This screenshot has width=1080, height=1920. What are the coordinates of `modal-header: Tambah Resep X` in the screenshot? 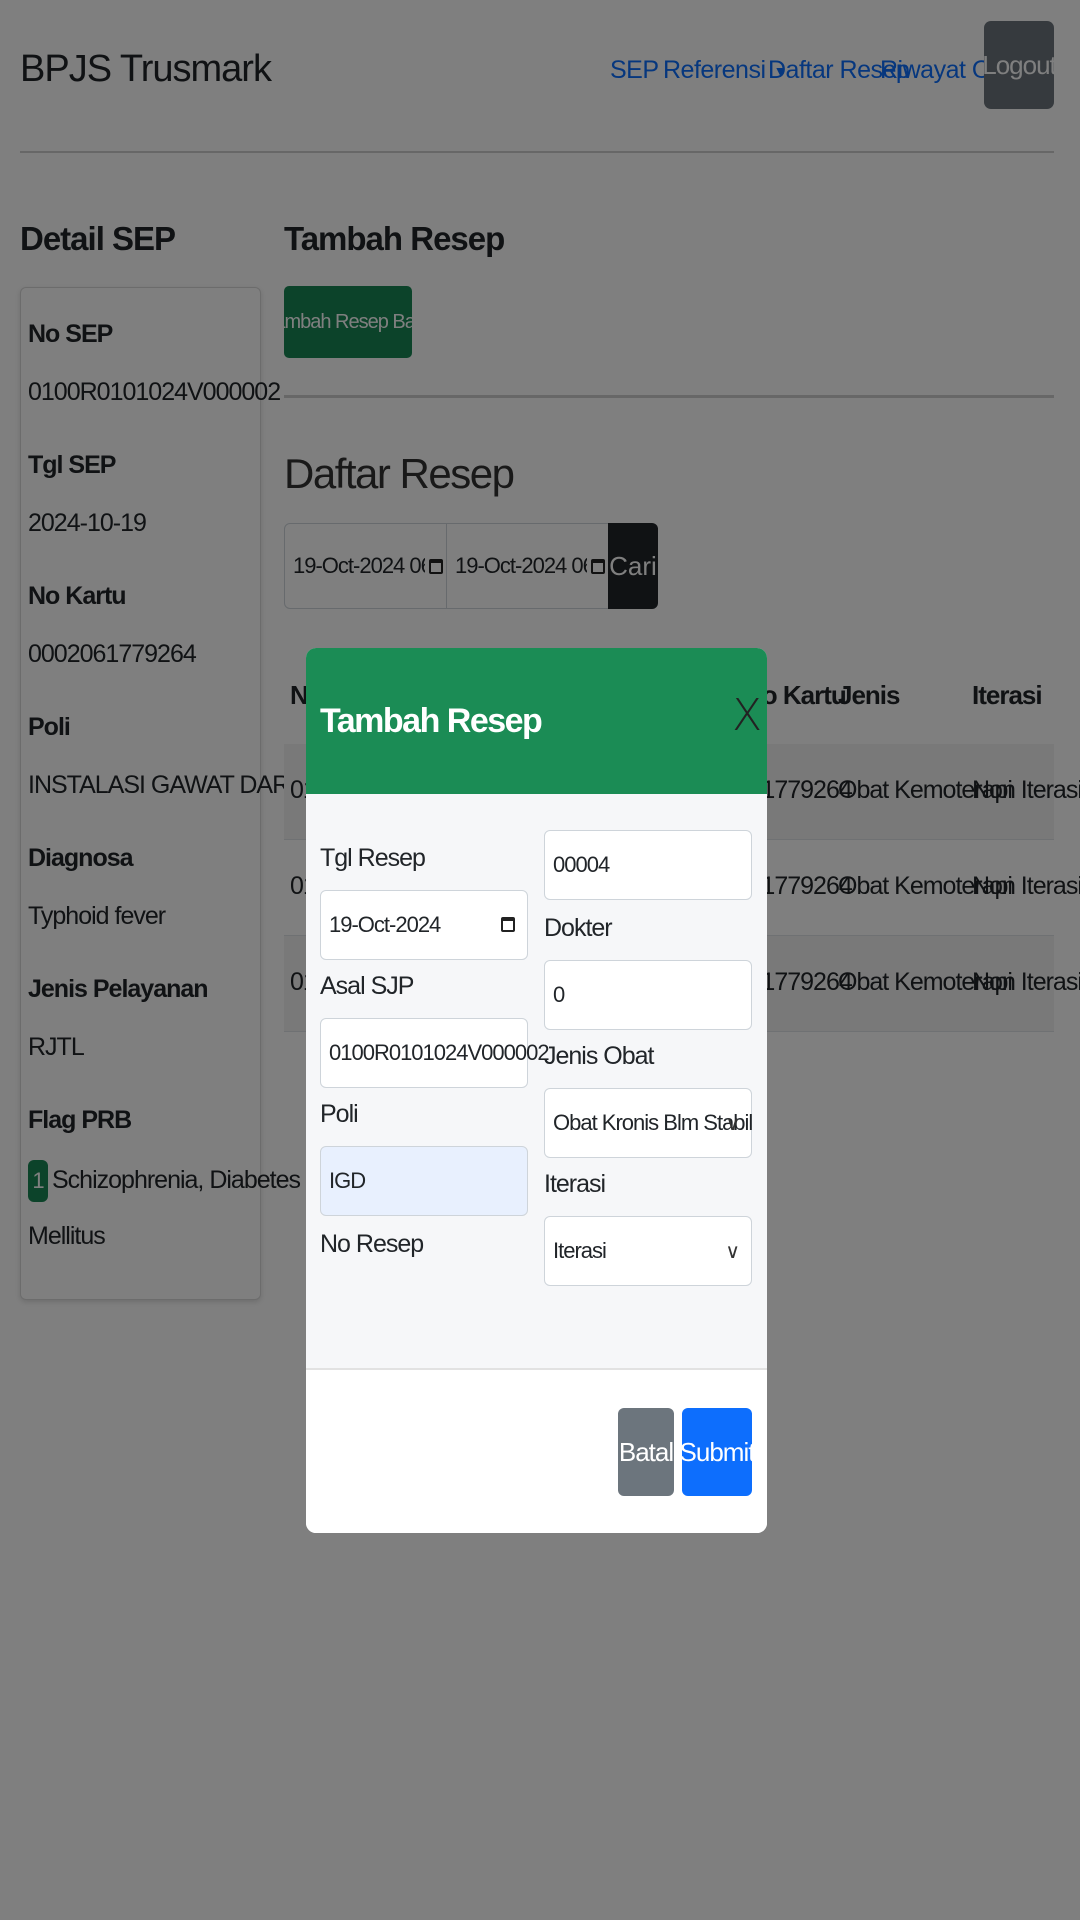 It's located at (536, 721).